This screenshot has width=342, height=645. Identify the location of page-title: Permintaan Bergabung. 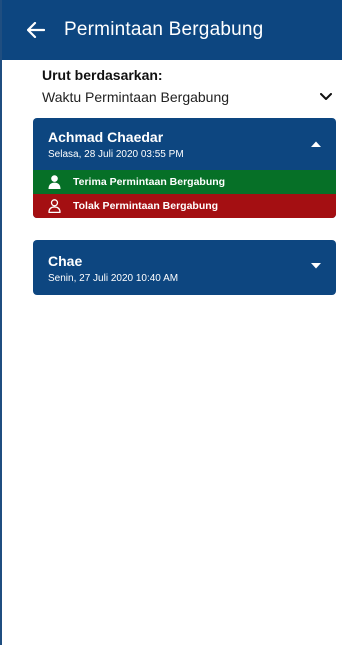
(164, 29).